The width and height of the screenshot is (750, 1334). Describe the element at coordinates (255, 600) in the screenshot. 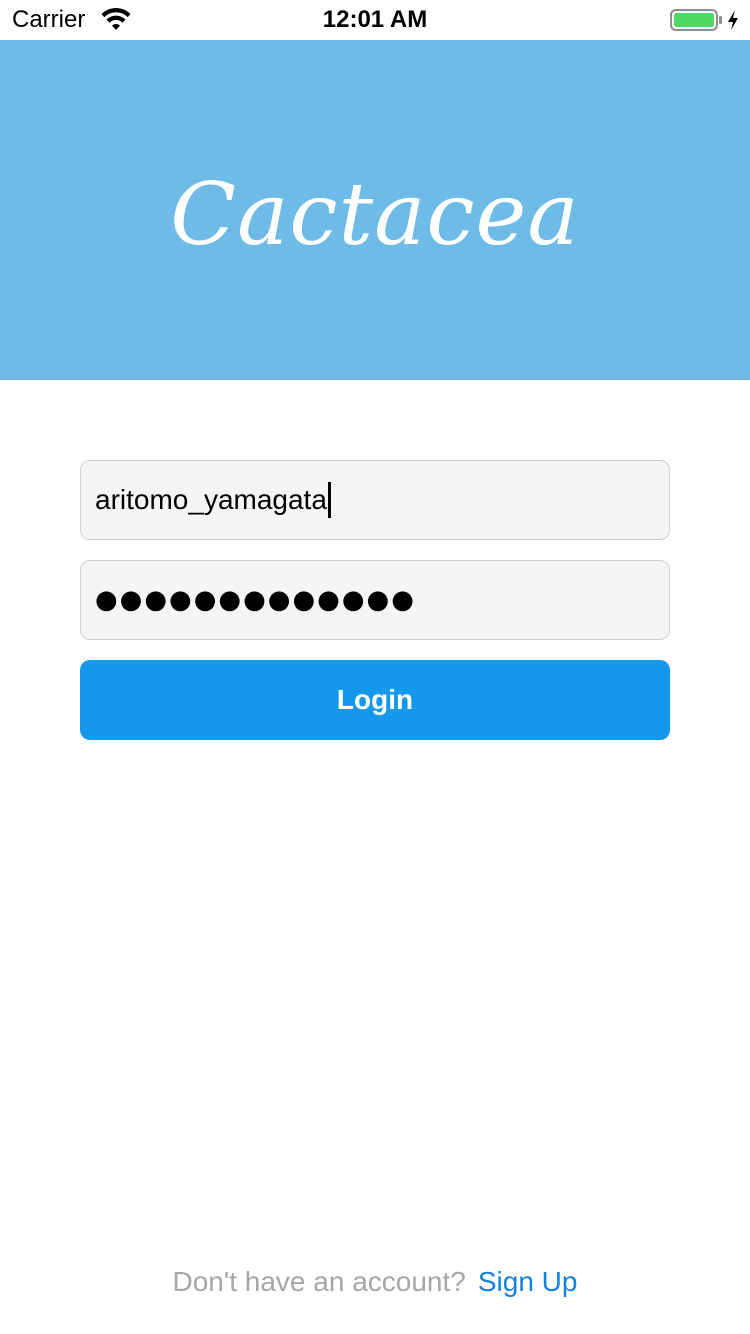

I see `password-masked-value: ●●●●●●●●●●●●●` at that location.